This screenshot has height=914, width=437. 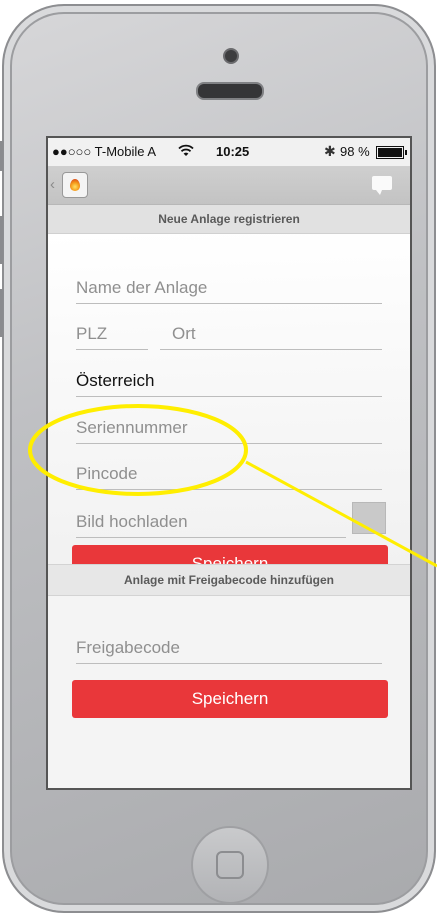 I want to click on highlight-pointer-line, so click(x=341, y=514).